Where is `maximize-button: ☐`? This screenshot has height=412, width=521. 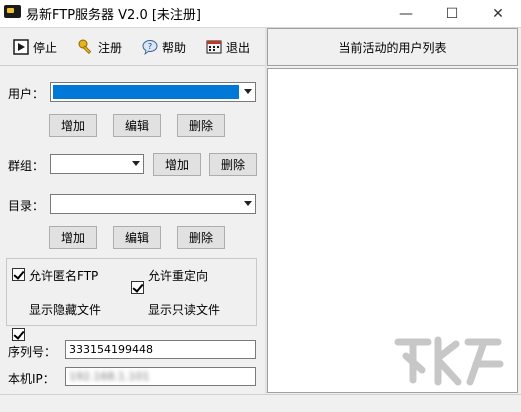
maximize-button: ☐ is located at coordinates (452, 13).